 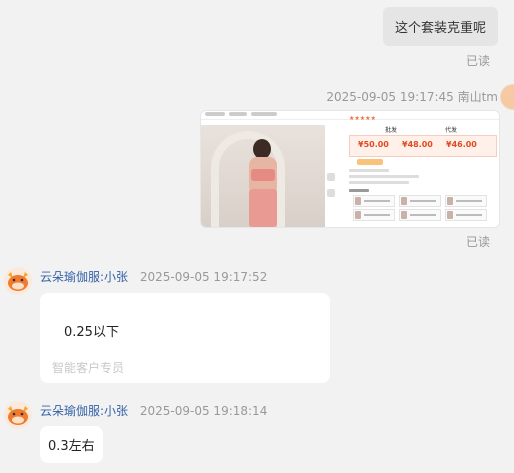 What do you see at coordinates (461, 144) in the screenshot?
I see `price-3: ¥46.00` at bounding box center [461, 144].